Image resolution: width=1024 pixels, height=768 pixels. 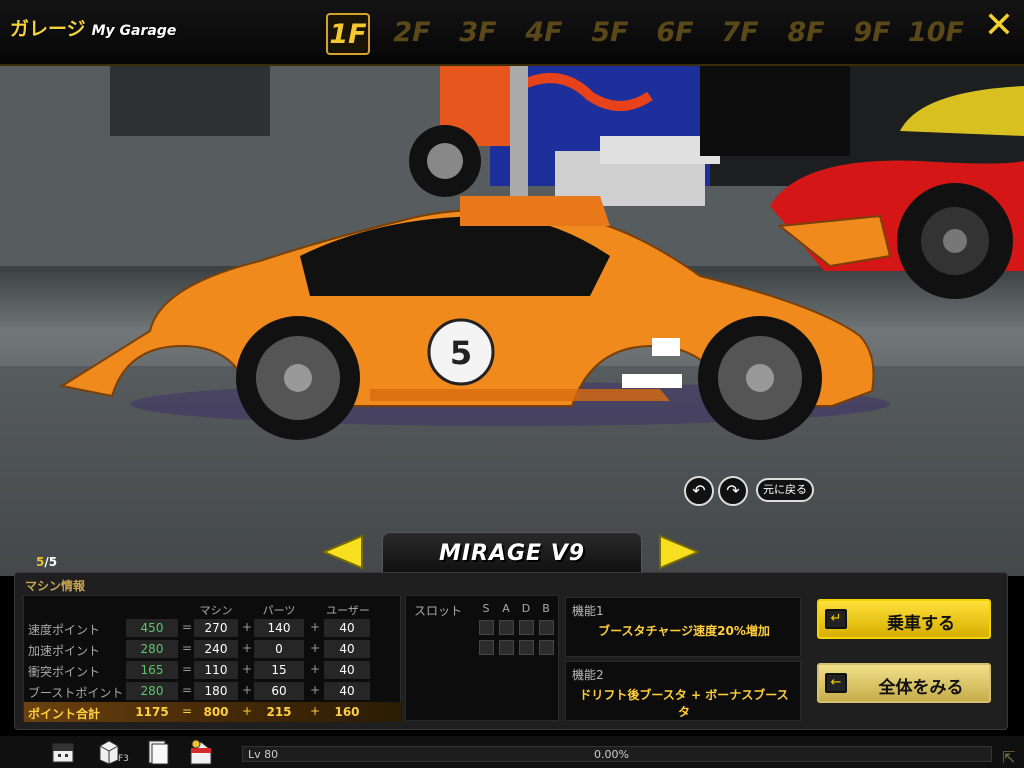 I want to click on floor-tab-9: 9F, so click(x=872, y=34).